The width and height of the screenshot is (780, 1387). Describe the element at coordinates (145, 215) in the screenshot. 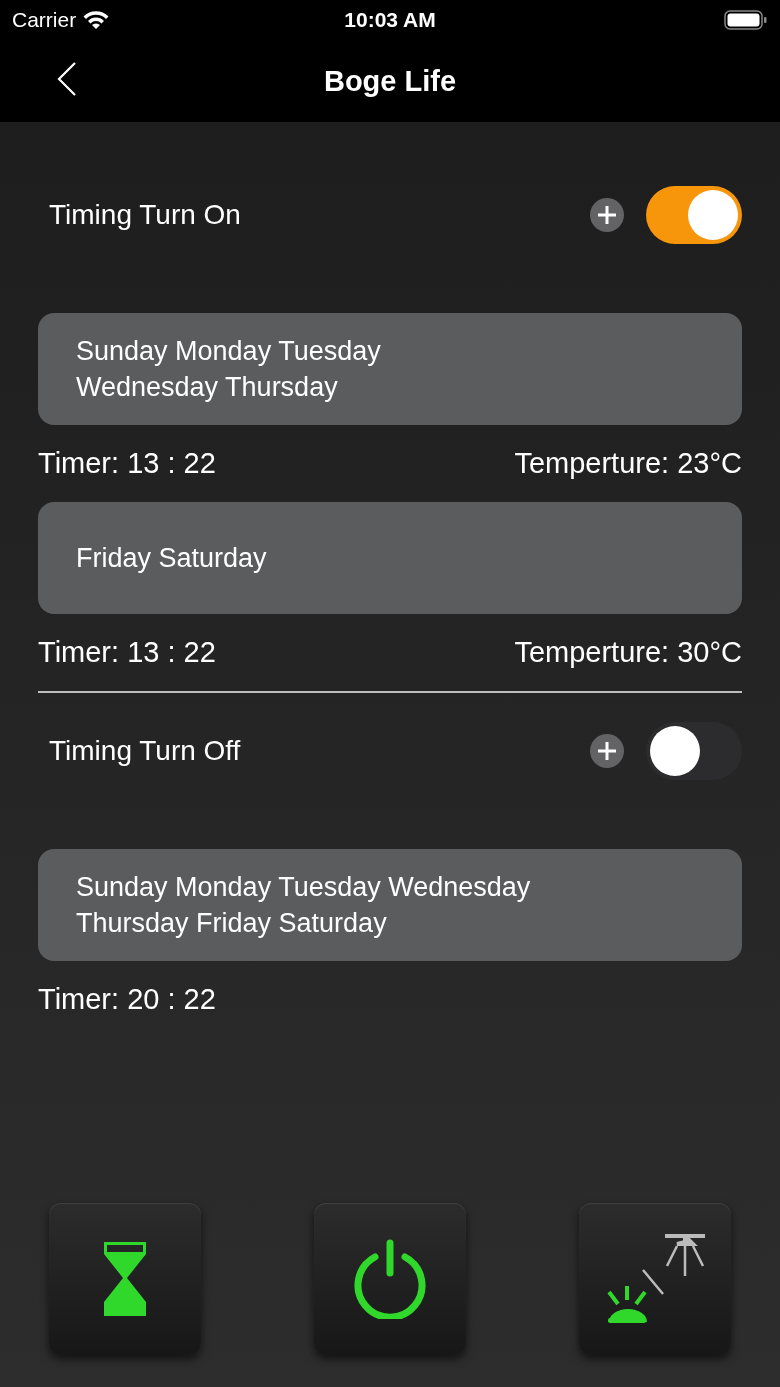

I see `section-title: Timing Turn On` at that location.